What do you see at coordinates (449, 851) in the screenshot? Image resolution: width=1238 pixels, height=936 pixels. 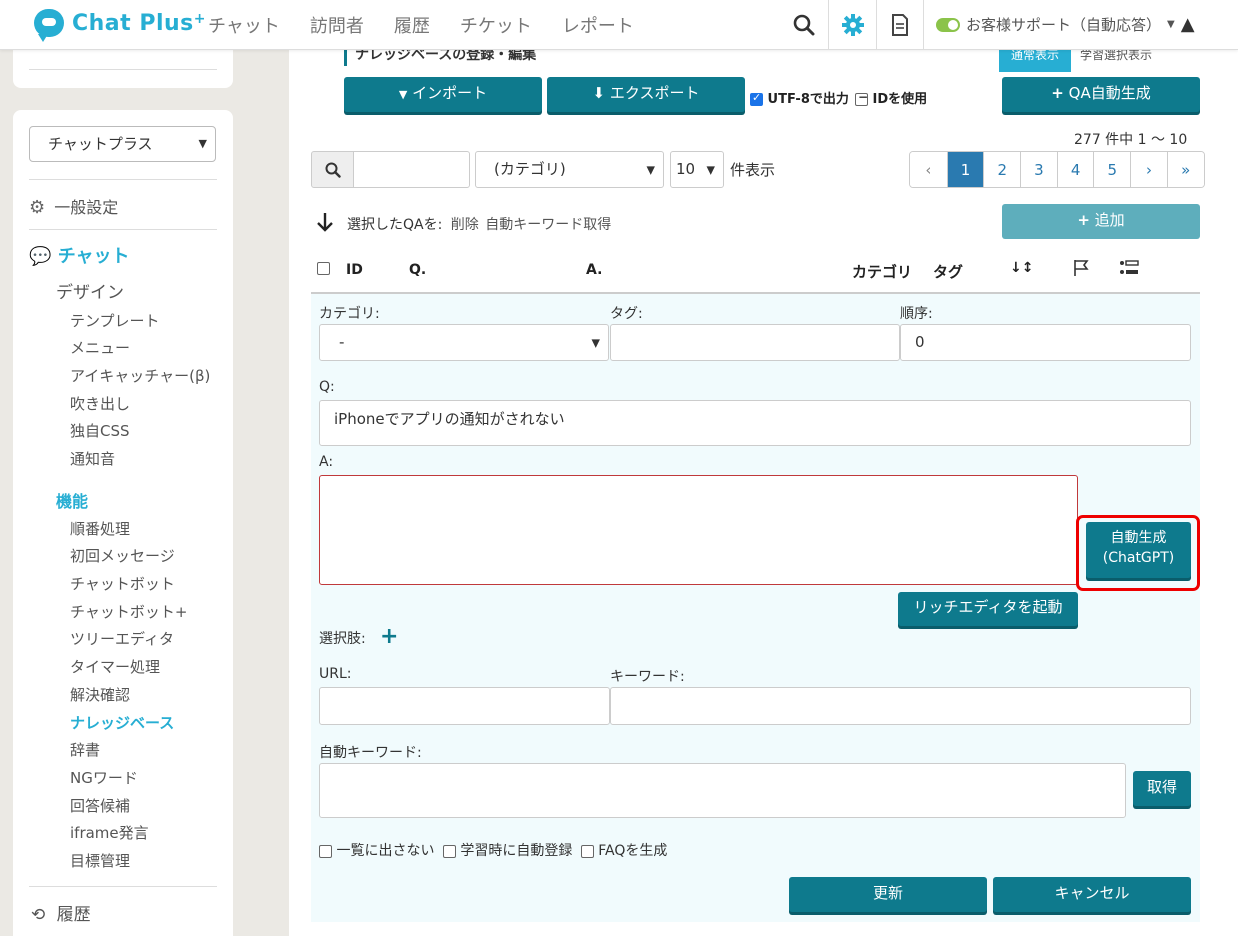 I see `auto-register-checkbox` at bounding box center [449, 851].